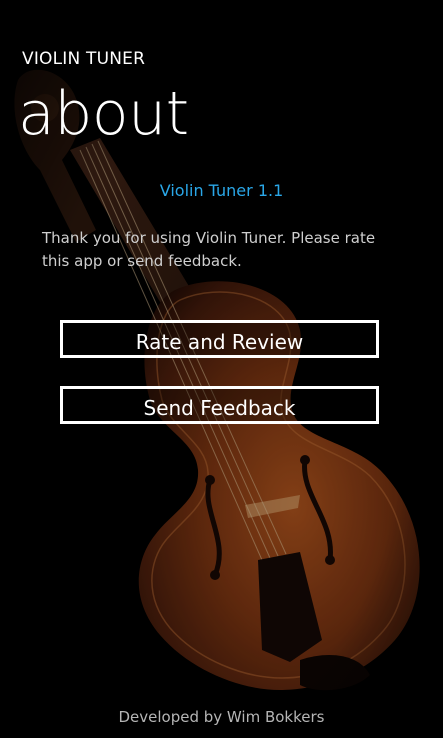  I want to click on send-feedback-button: Send Feedback, so click(219, 405).